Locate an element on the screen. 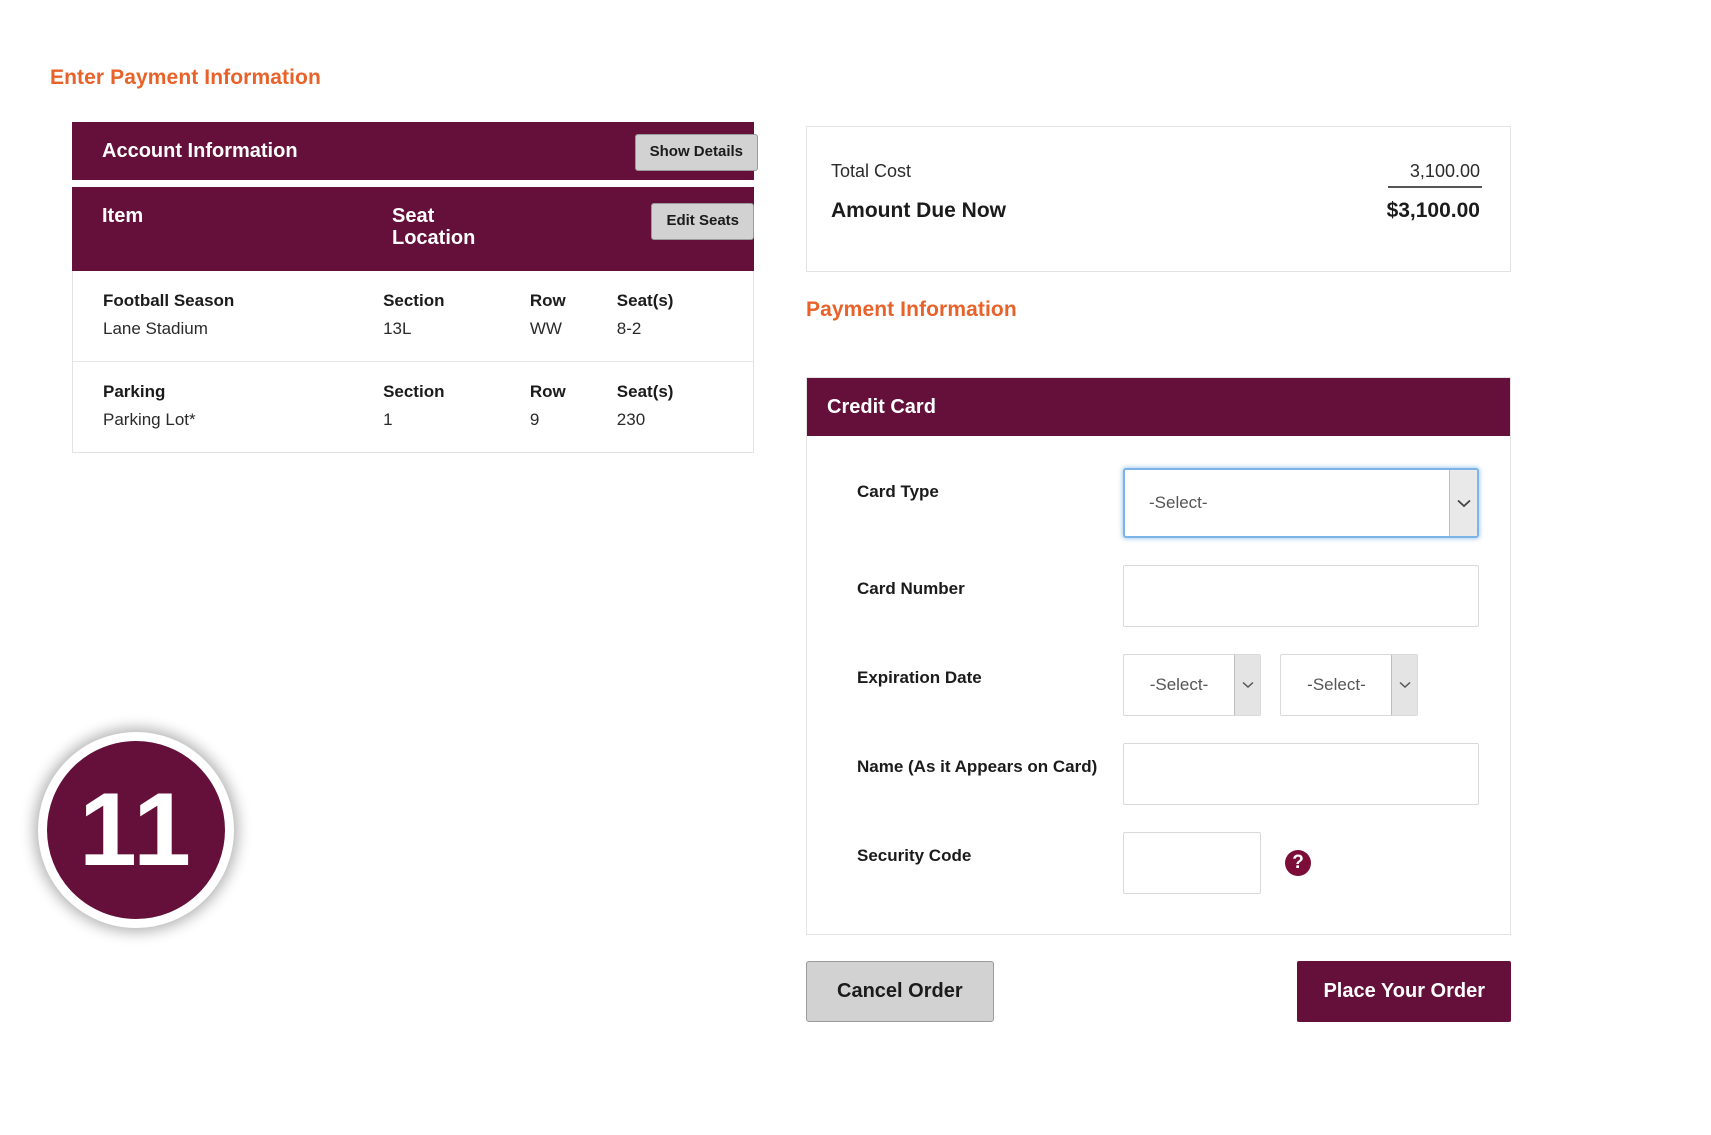  security-code-input is located at coordinates (1192, 863).